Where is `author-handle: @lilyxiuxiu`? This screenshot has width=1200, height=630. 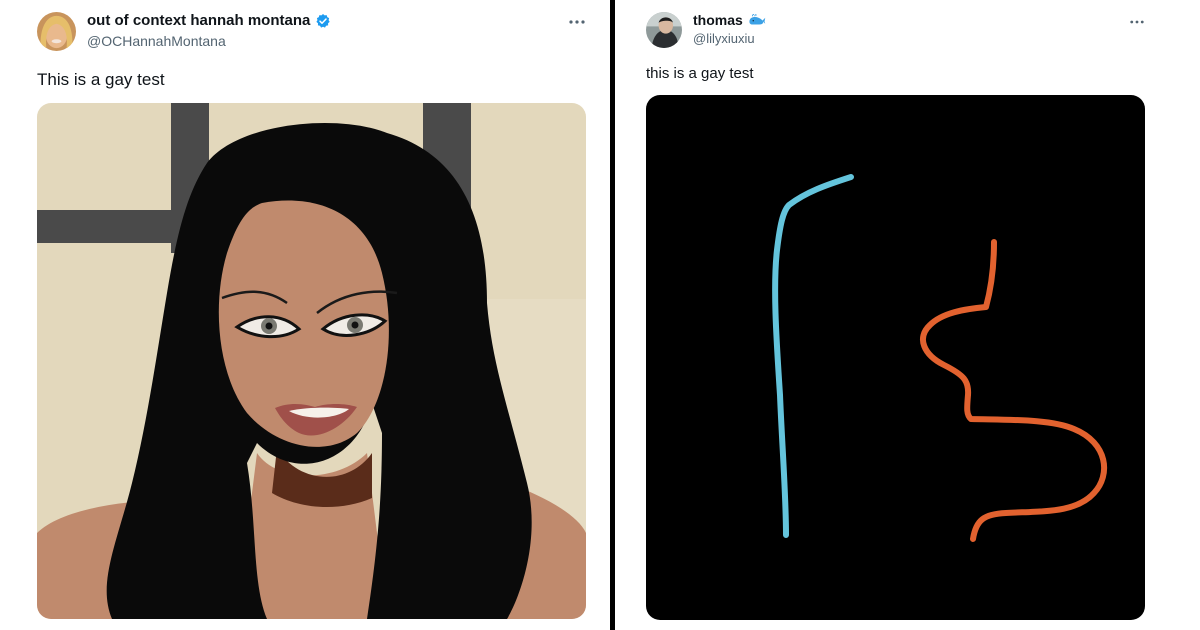 author-handle: @lilyxiuxiu is located at coordinates (724, 38).